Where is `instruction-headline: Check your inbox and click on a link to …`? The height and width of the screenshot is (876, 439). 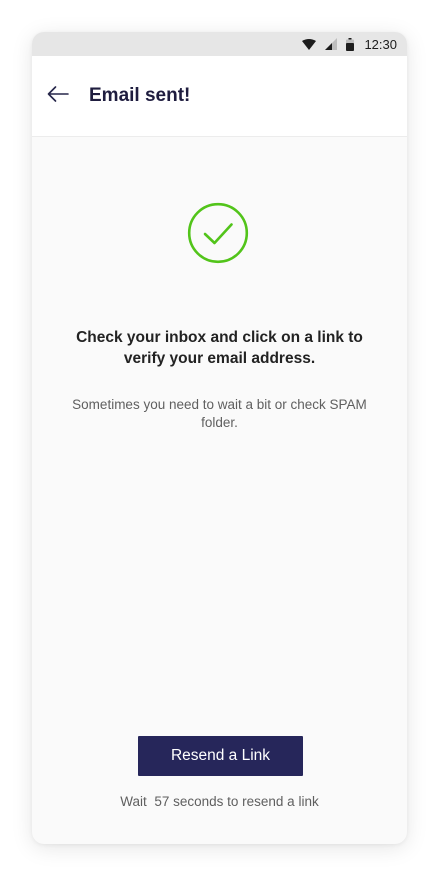
instruction-headline: Check your inbox and click on a link to … is located at coordinates (219, 348).